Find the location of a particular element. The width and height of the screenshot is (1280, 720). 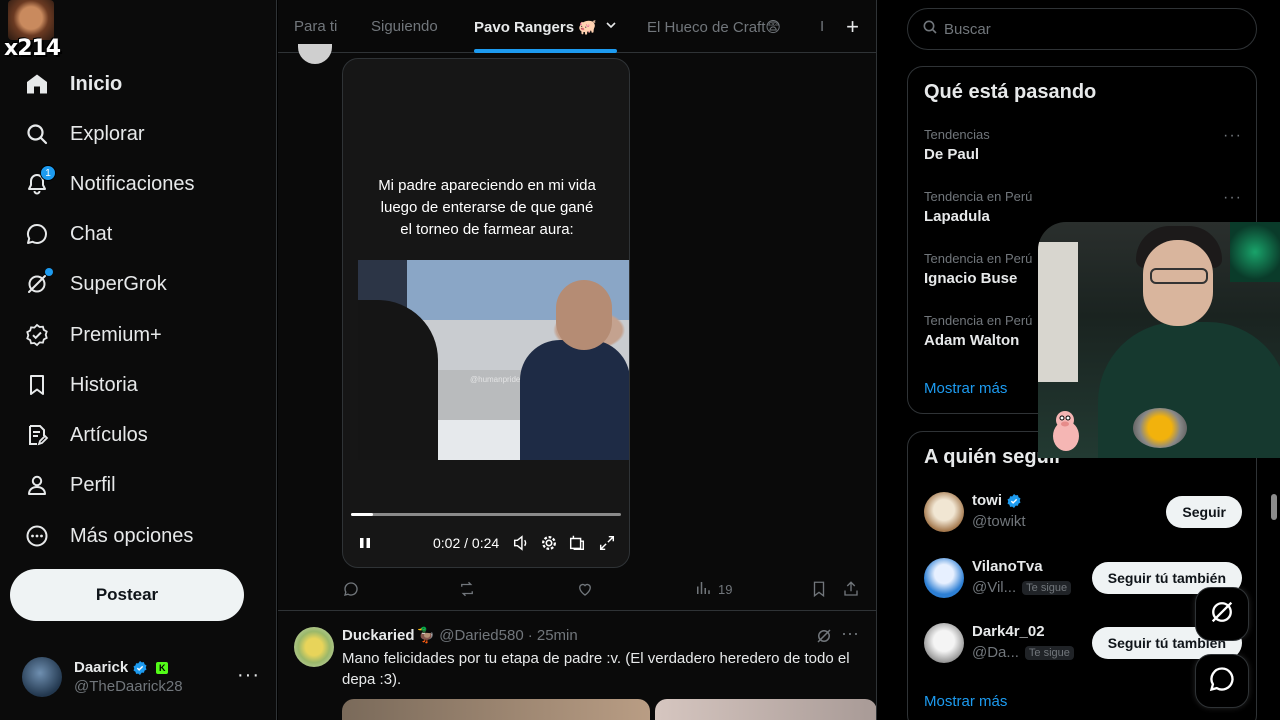

account-more-icon: ··· is located at coordinates (248, 675).